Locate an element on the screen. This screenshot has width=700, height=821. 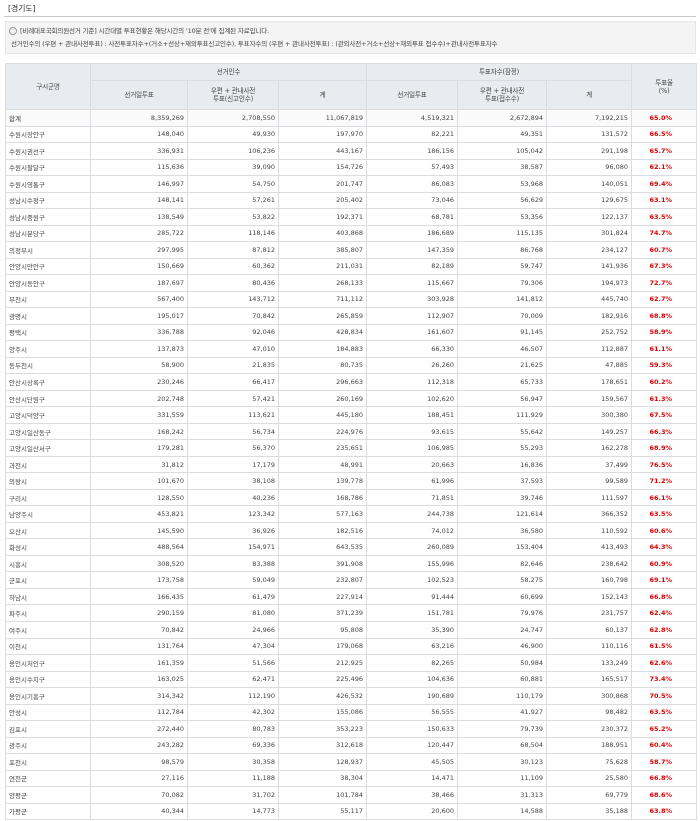
turnout-rate-cell: 59.3% is located at coordinates (664, 365).